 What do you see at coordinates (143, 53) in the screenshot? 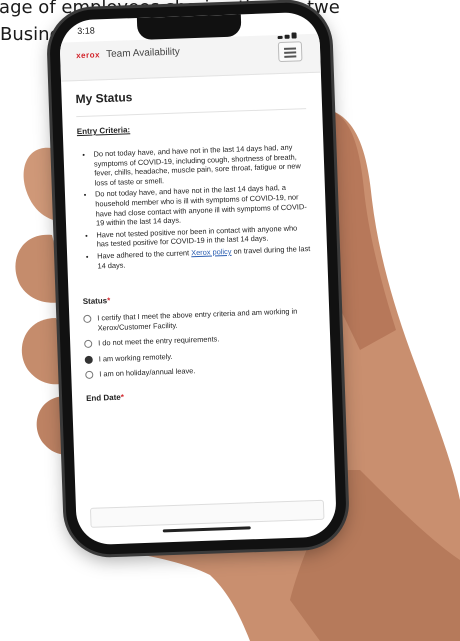
I see `app-title: Team Availability` at bounding box center [143, 53].